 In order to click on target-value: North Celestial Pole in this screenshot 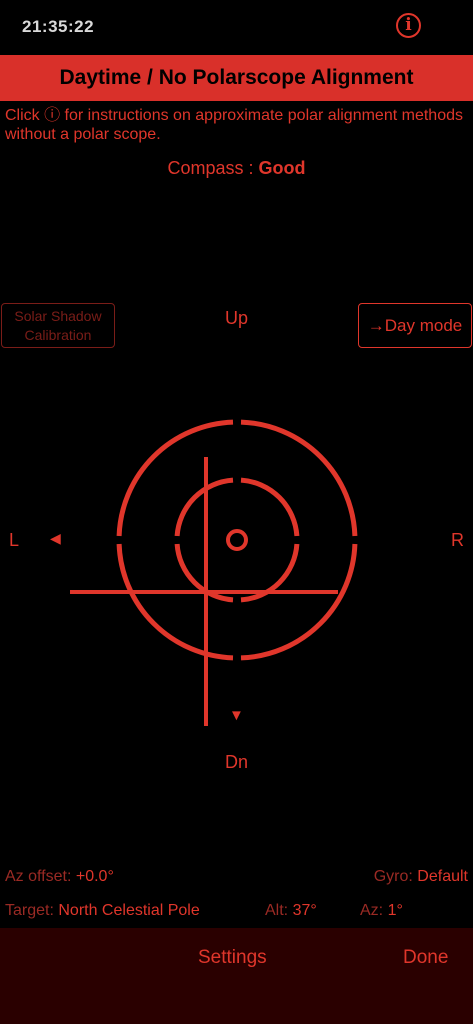, I will do `click(129, 910)`.